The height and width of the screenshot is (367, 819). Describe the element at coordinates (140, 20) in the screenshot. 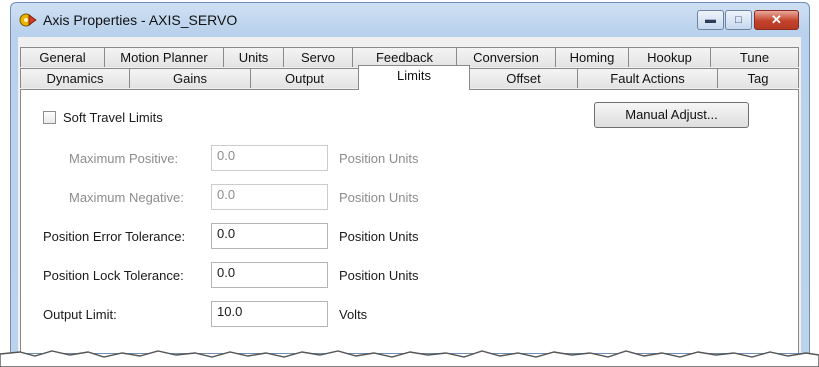

I see `window-title: Axis Properties - AXIS_SERVO` at that location.